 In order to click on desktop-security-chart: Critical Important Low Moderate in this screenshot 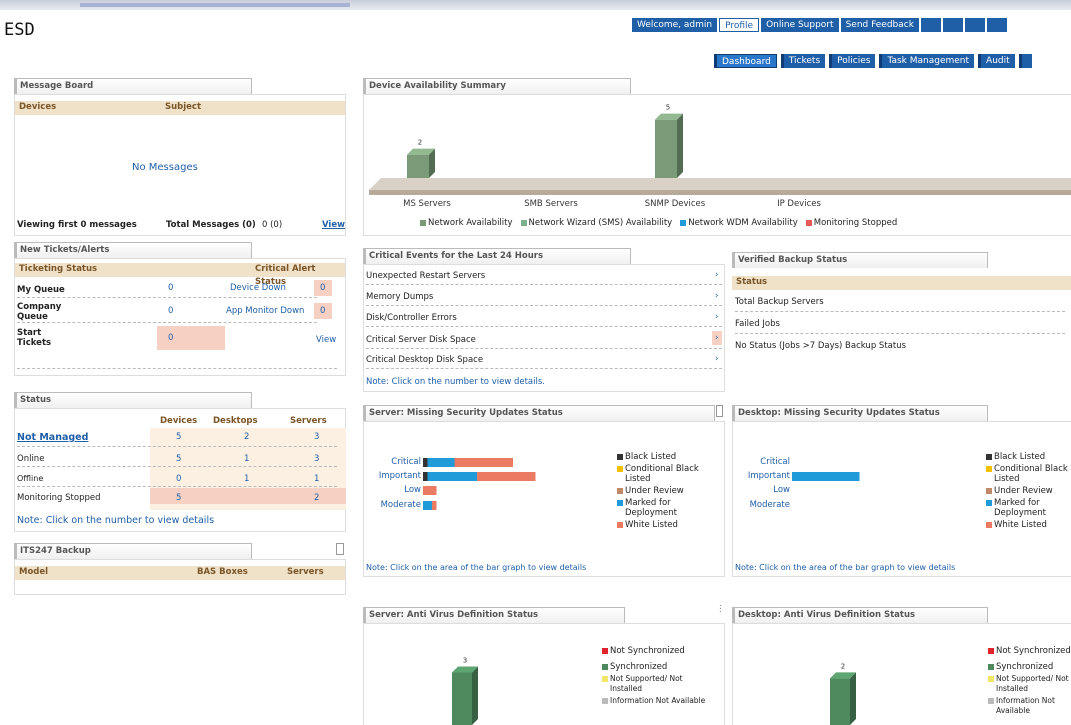, I will do `click(804, 483)`.